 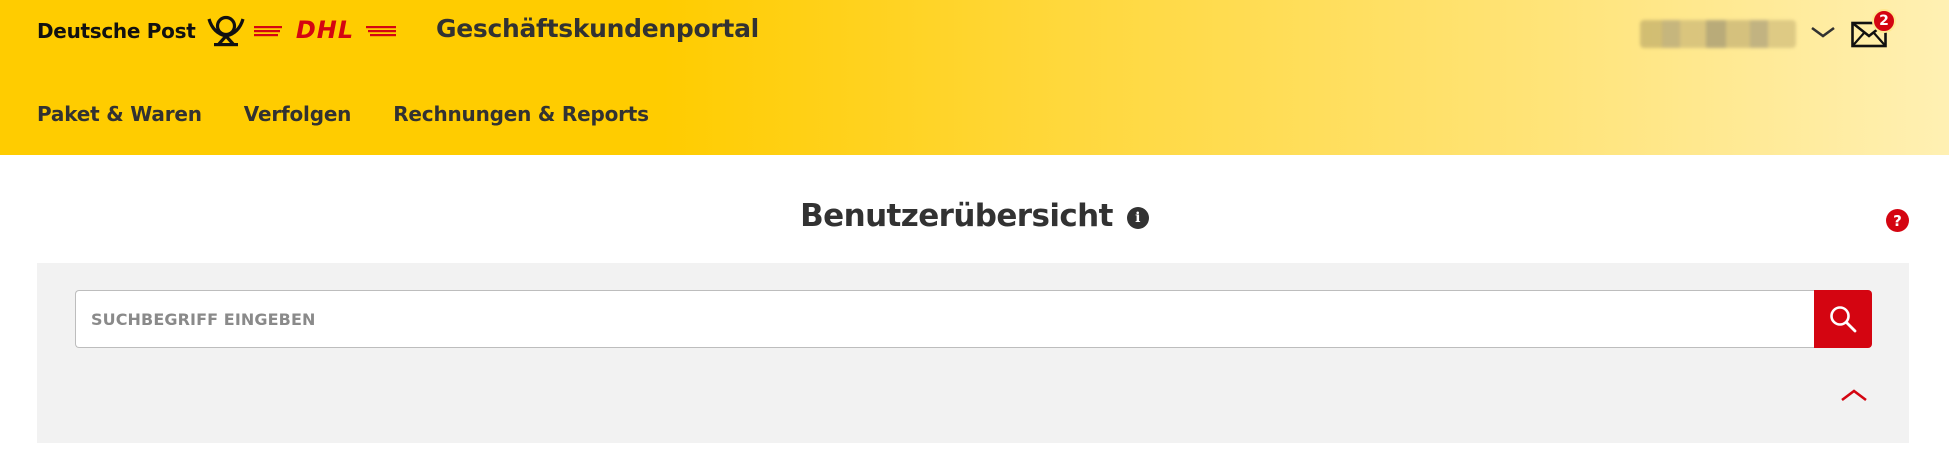 I want to click on search-icon, so click(x=1843, y=319).